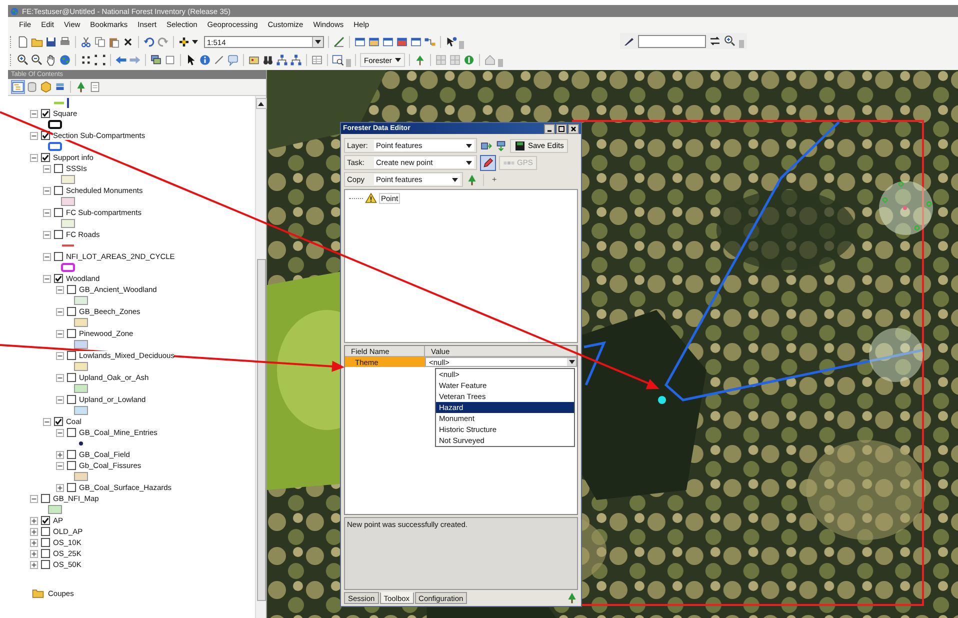  What do you see at coordinates (121, 60) in the screenshot?
I see `back-arrow-icon` at bounding box center [121, 60].